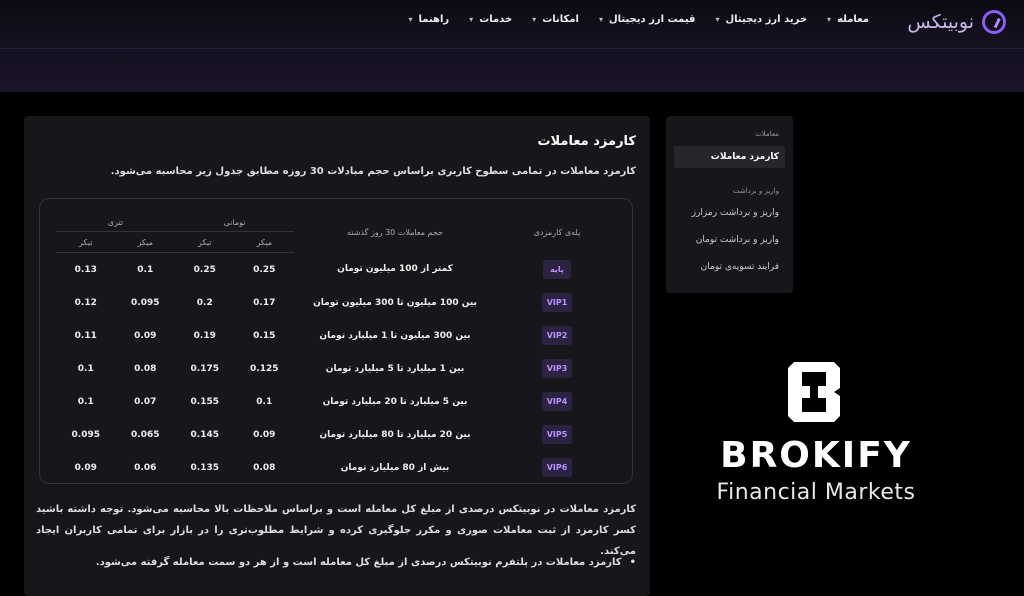  Describe the element at coordinates (85, 434) in the screenshot. I see `tether-taker-cell: 0.095` at that location.